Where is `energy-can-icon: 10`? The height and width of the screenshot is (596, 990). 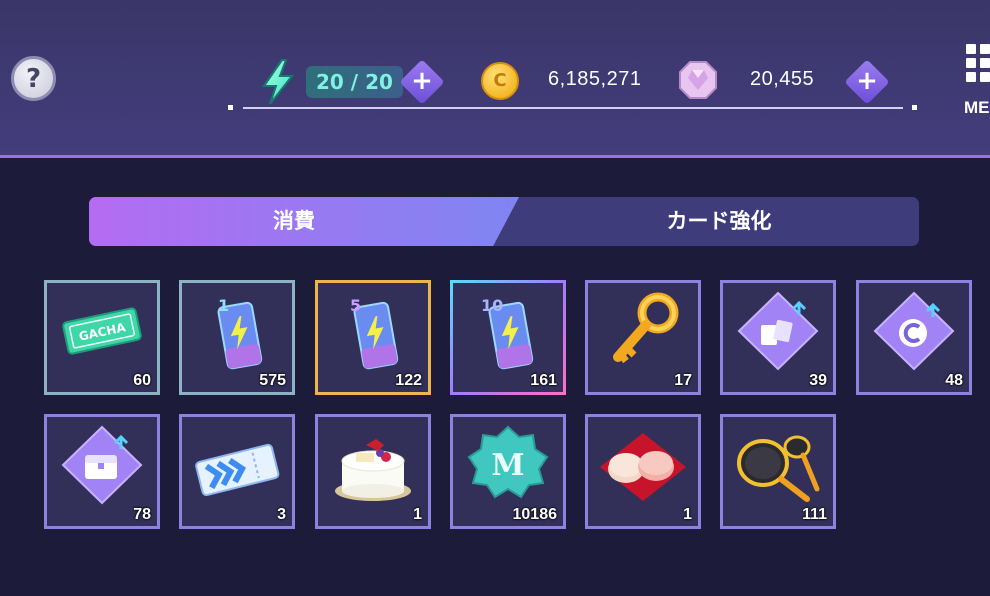 energy-can-icon: 10 is located at coordinates (507, 333).